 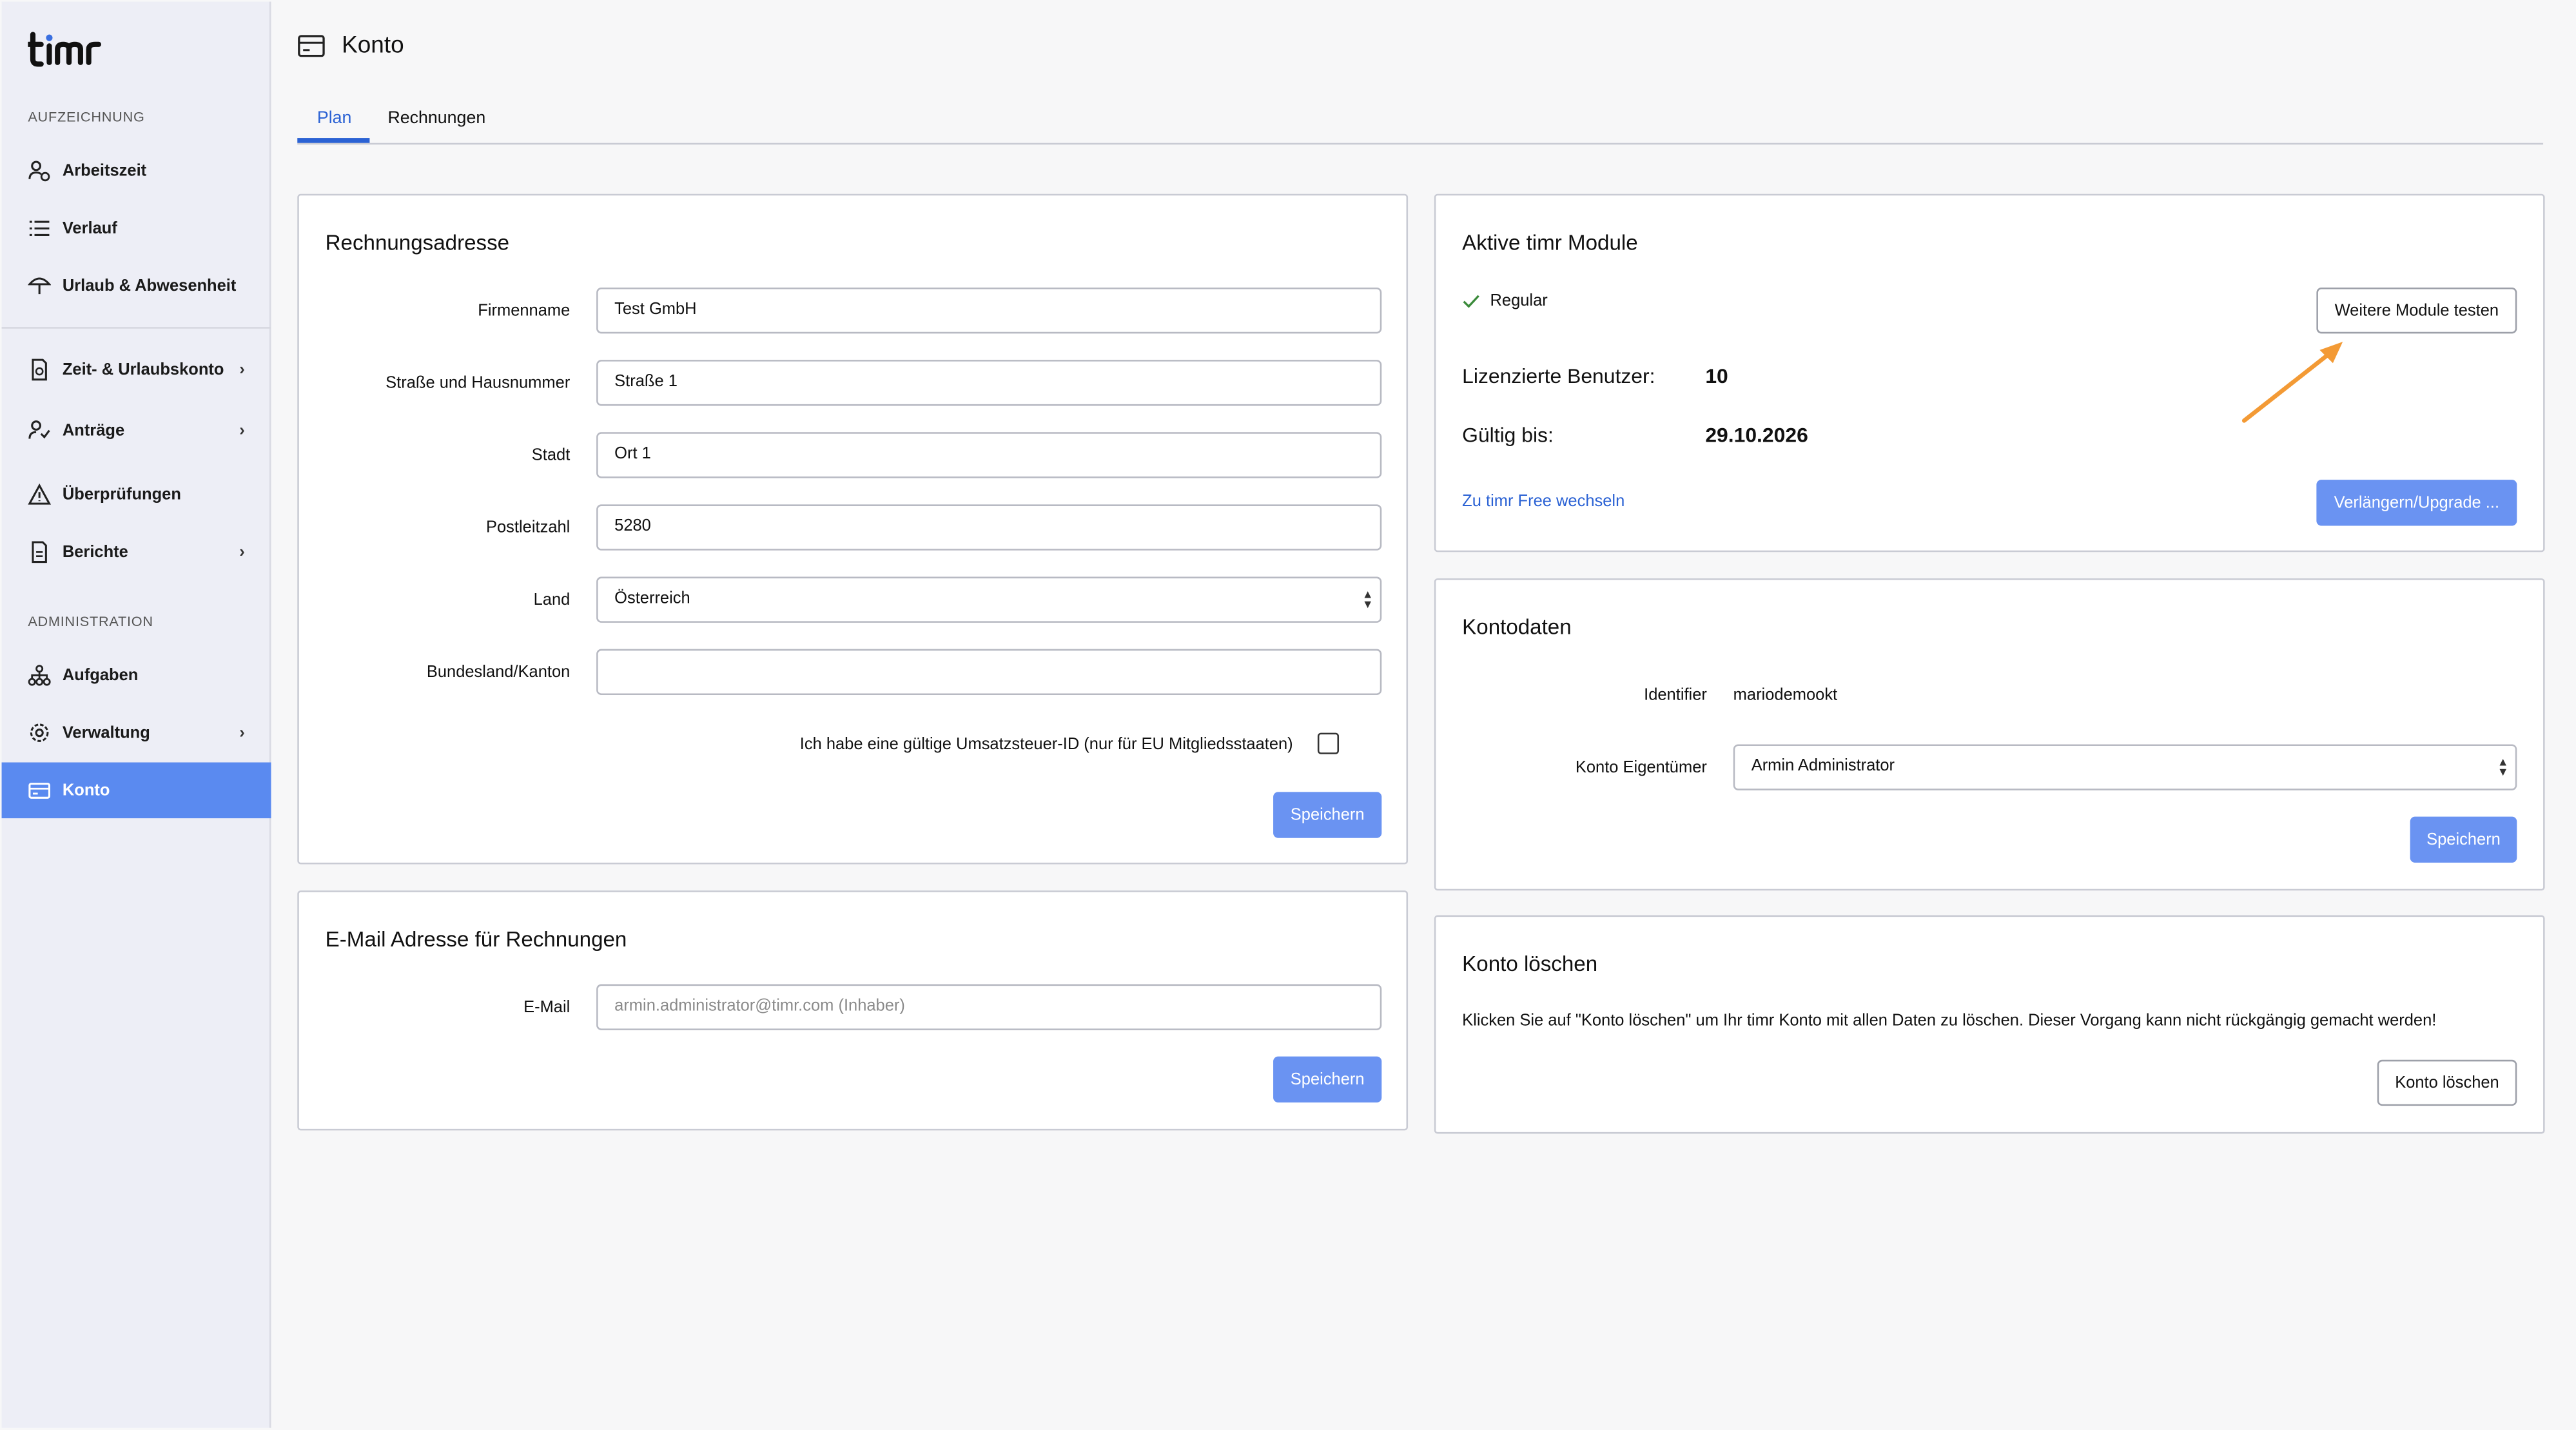 What do you see at coordinates (2292, 382) in the screenshot?
I see `annotation-arrow-icon` at bounding box center [2292, 382].